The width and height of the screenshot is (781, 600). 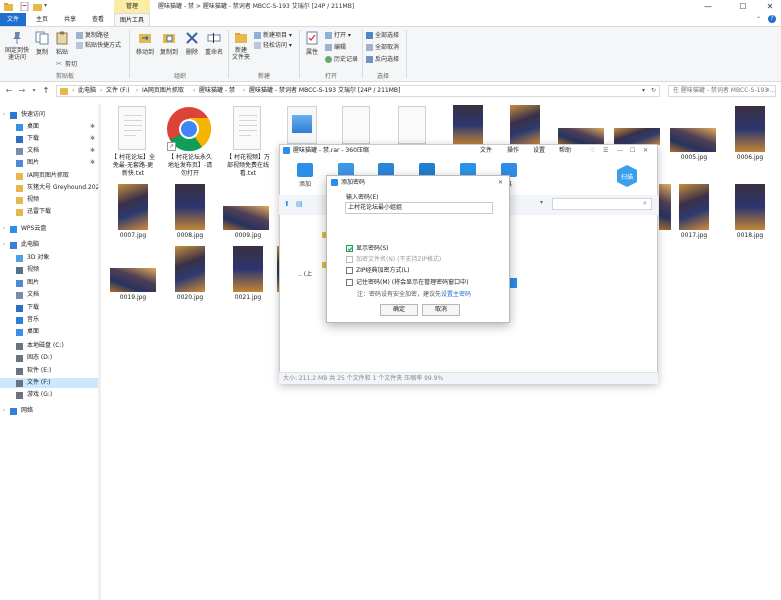 What do you see at coordinates (627, 176) in the screenshot?
I see `scan-button: 扫描` at bounding box center [627, 176].